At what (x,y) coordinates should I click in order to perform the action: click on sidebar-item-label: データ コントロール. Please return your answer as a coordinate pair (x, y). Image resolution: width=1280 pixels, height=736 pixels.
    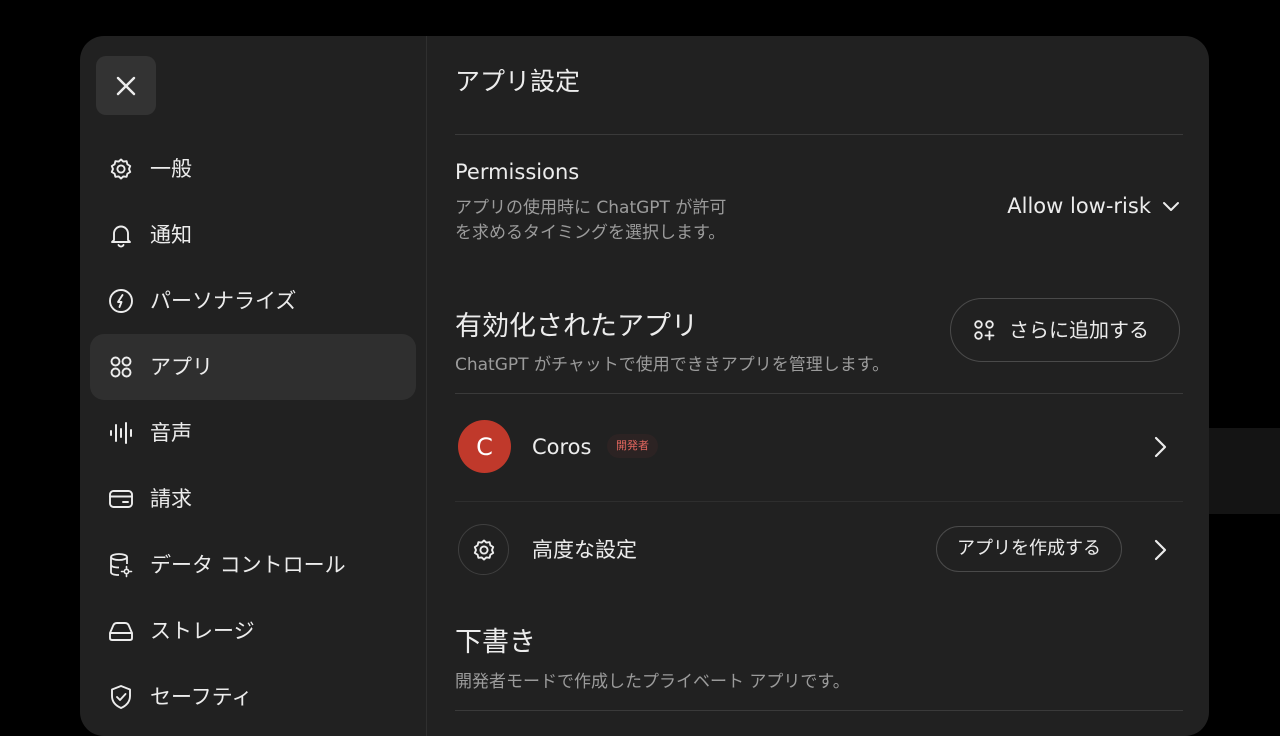
    Looking at the image, I should click on (248, 565).